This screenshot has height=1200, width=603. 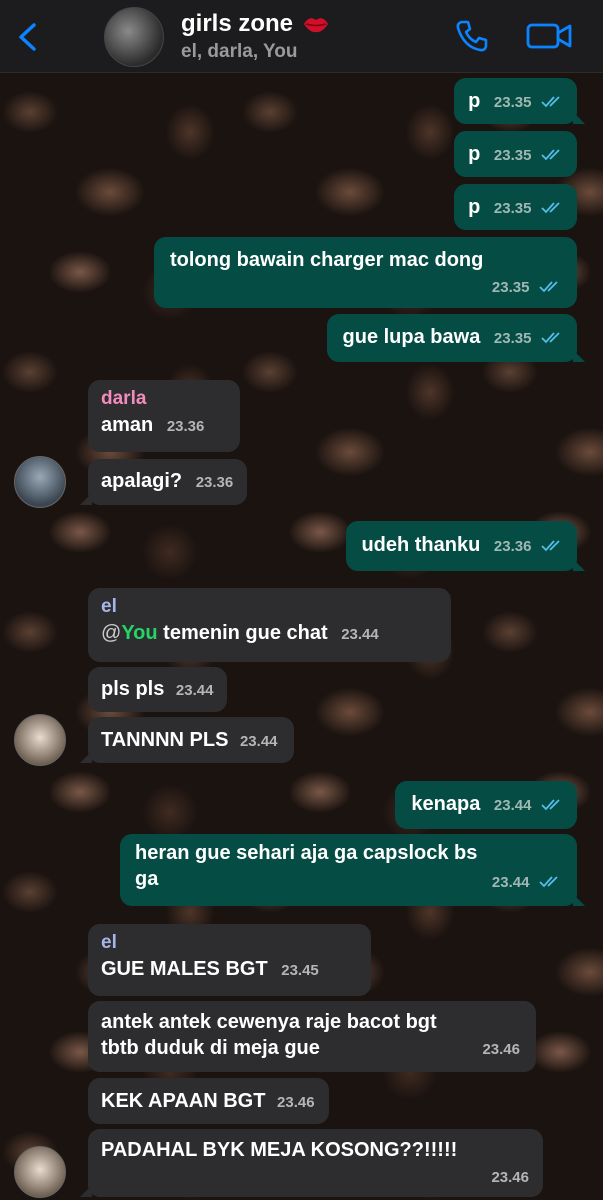 I want to click on page-title: girls zone, so click(x=237, y=23).